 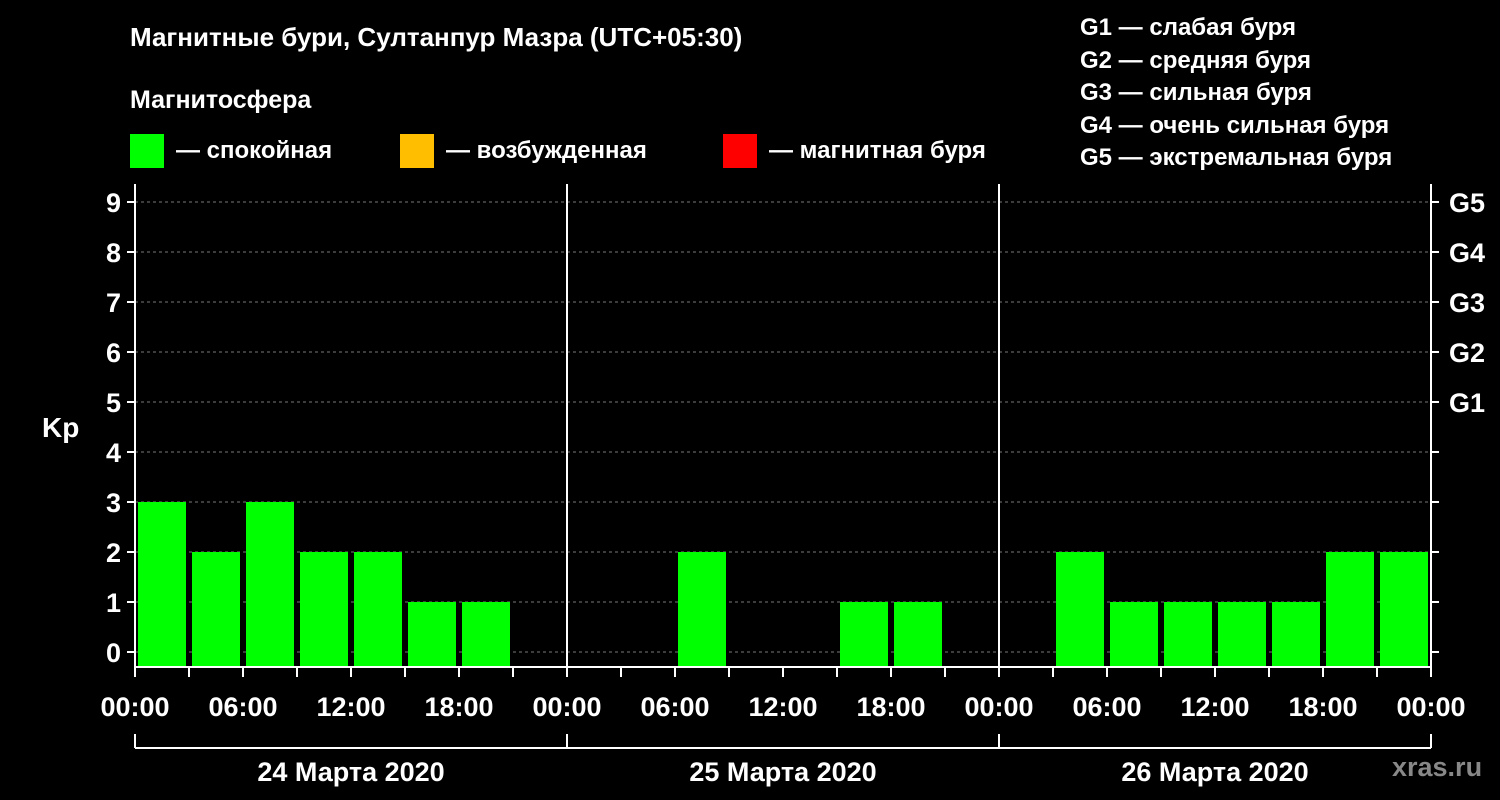 I want to click on y-tick-label: 7, so click(x=113, y=303).